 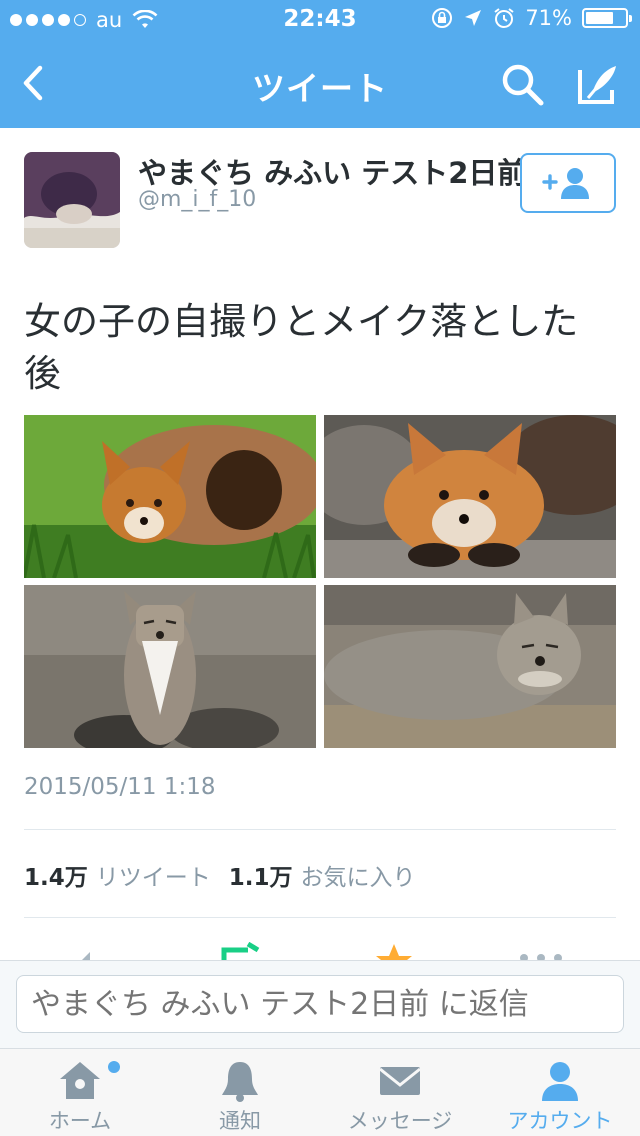 What do you see at coordinates (120, 787) in the screenshot?
I see `tweet-timestamp: 2015/05/11 1:18` at bounding box center [120, 787].